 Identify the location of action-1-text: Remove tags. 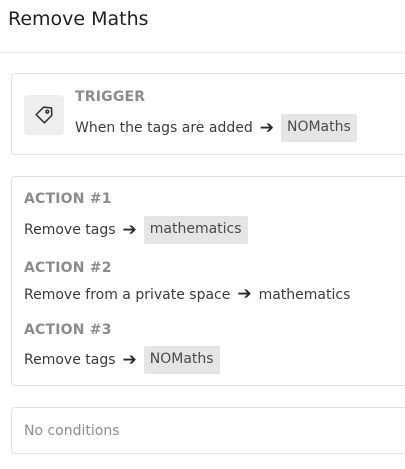
(70, 230).